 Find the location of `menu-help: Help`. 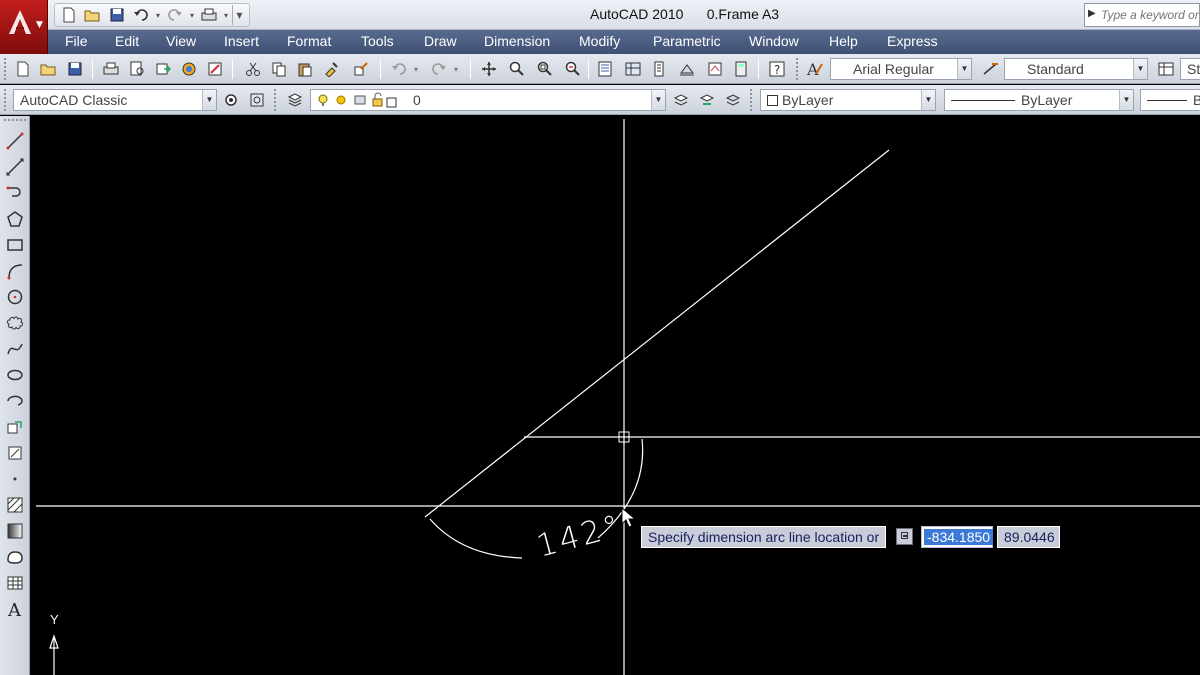

menu-help: Help is located at coordinates (843, 41).